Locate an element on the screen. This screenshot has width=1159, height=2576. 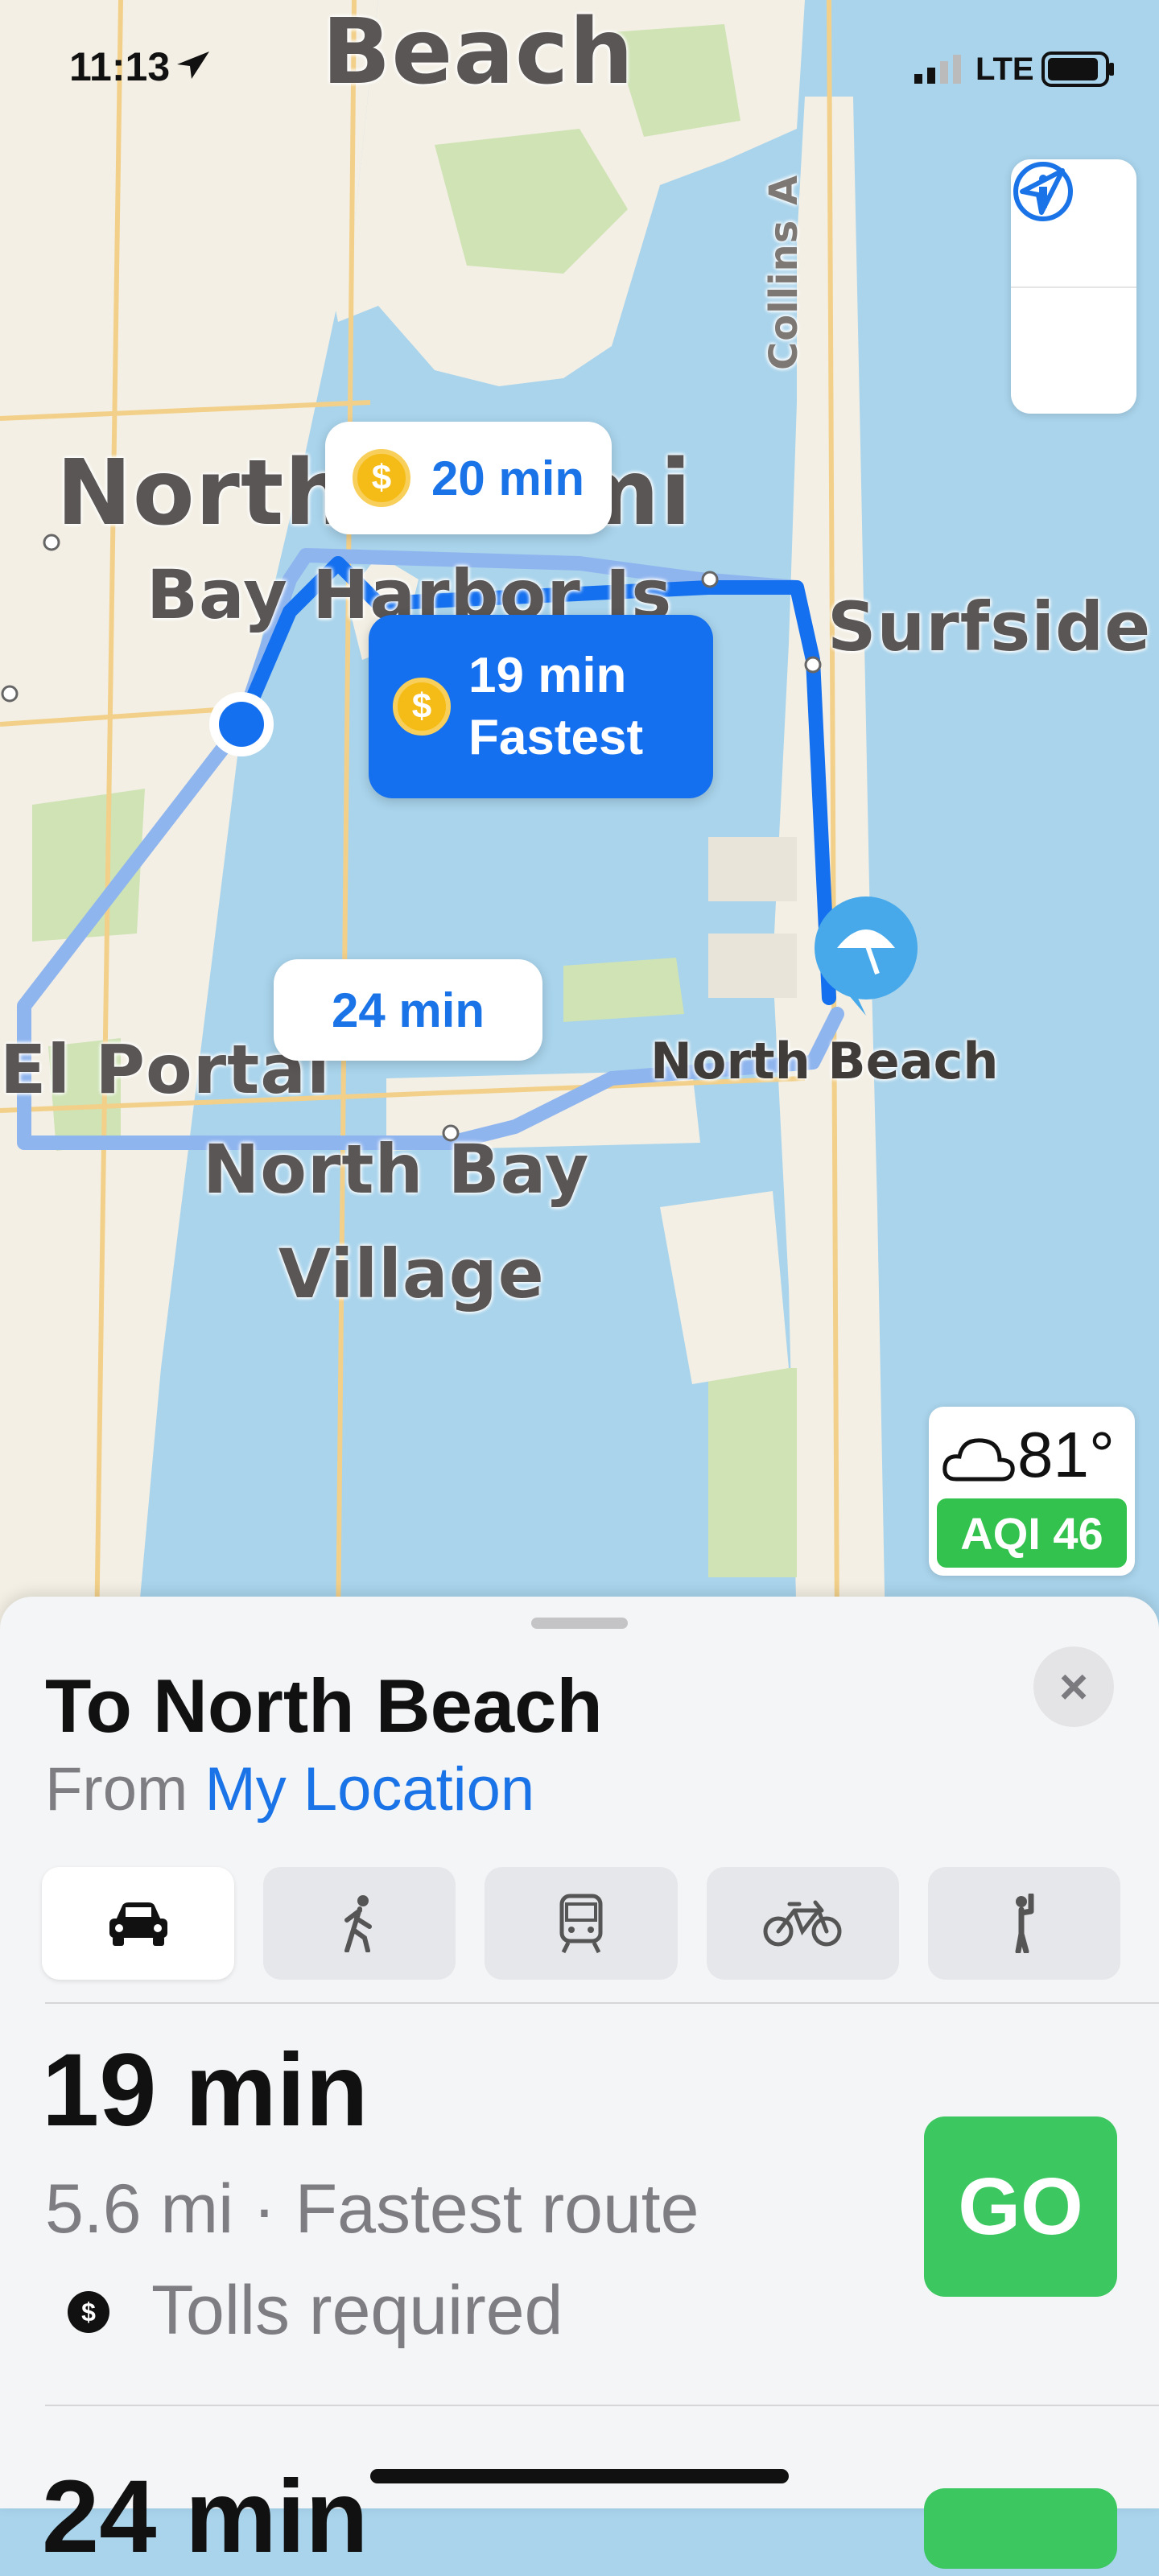
weather-widget: 81° AQI 46 is located at coordinates (1032, 1491).